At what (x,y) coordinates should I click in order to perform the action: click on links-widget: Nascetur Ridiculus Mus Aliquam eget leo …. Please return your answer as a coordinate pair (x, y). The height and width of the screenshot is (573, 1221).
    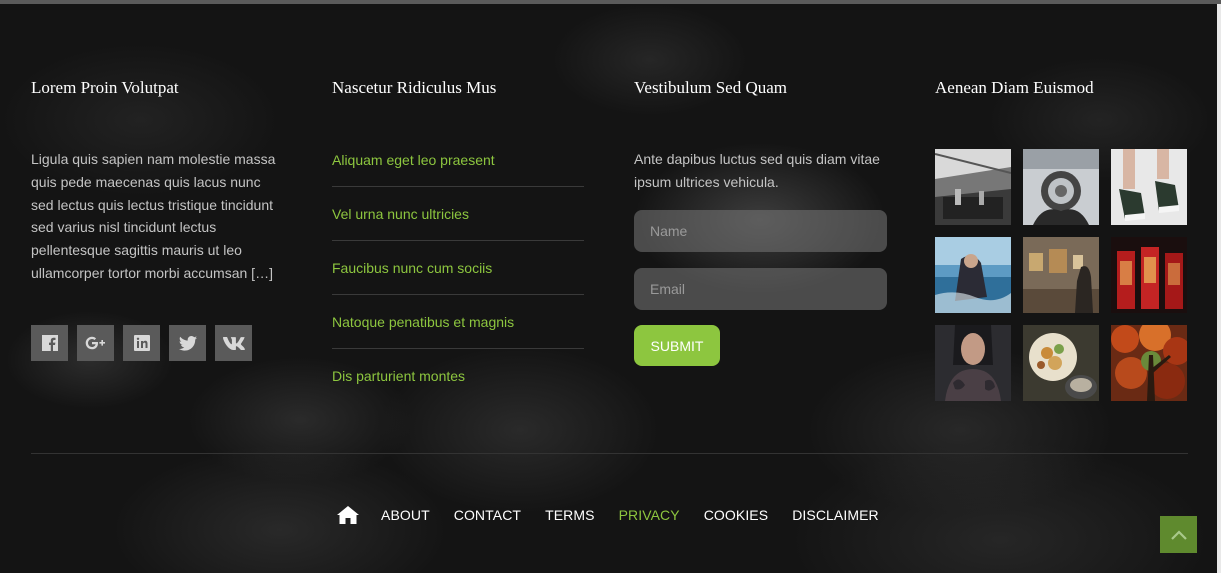
    Looking at the image, I should click on (458, 231).